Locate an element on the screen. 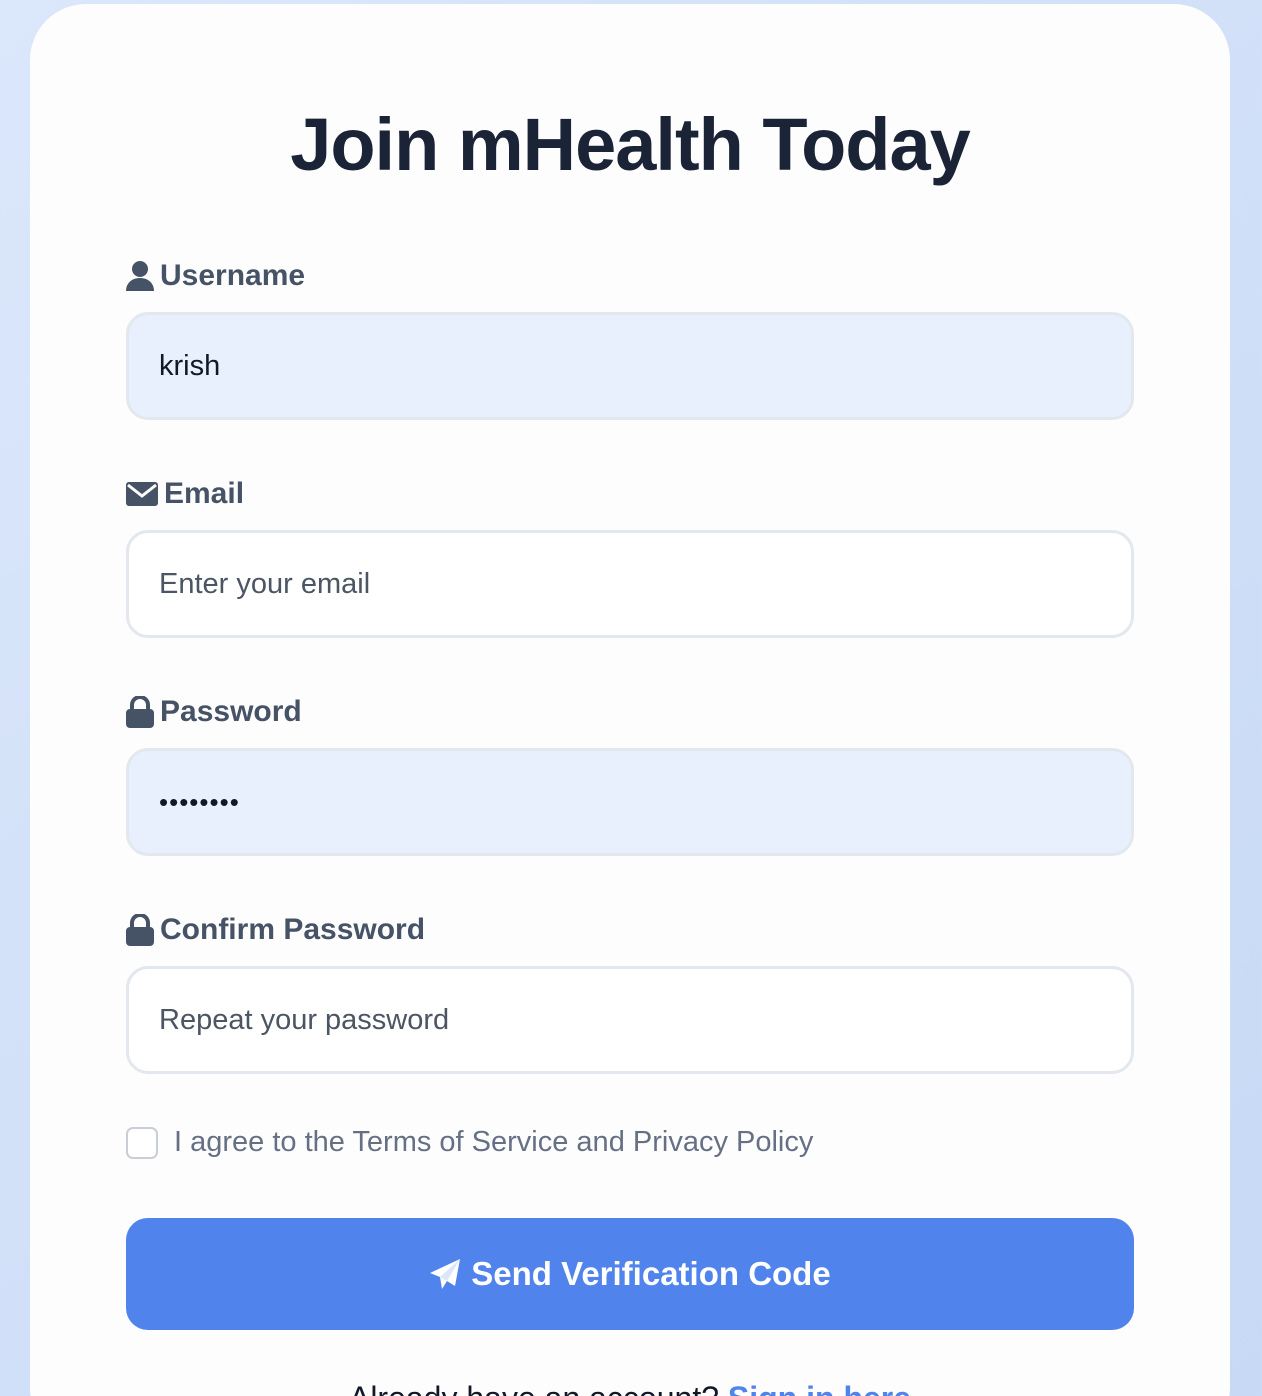 This screenshot has height=1396, width=1262. password-input is located at coordinates (630, 802).